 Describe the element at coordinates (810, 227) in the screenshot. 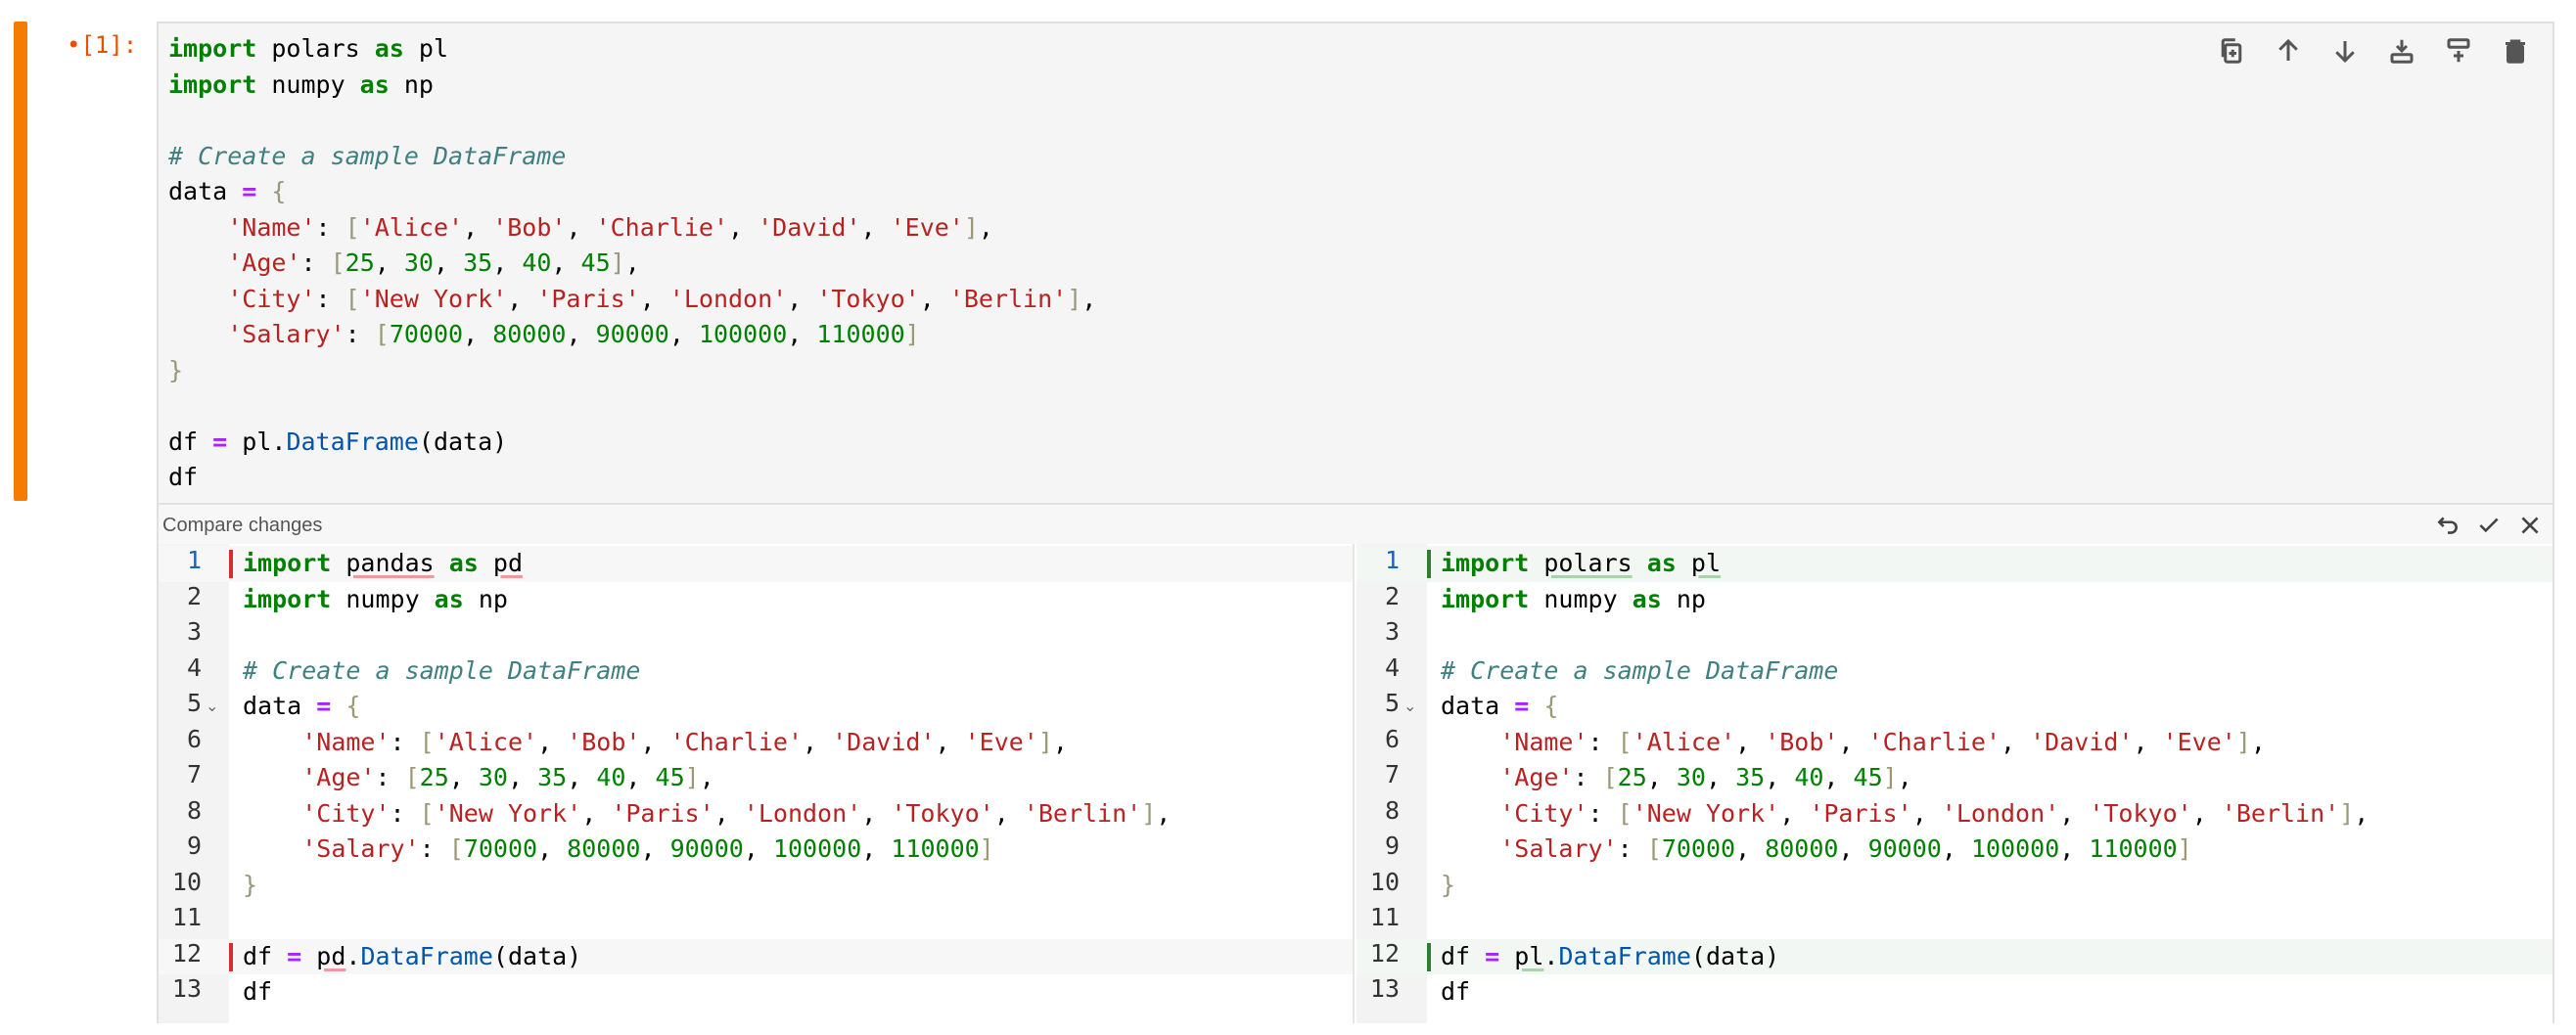

I see `code-token: 'David'` at that location.